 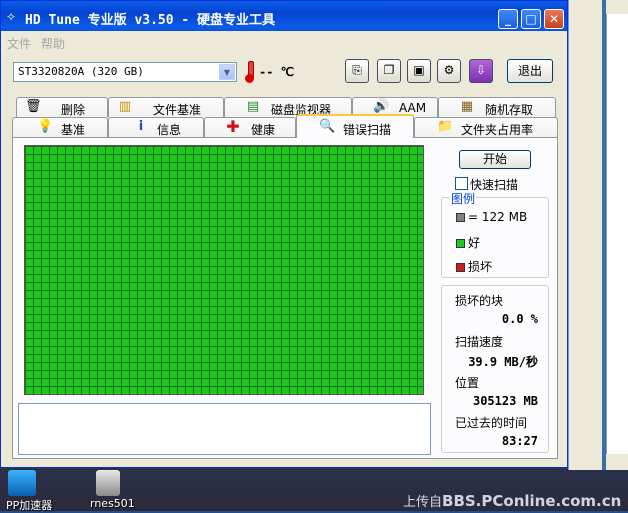 What do you see at coordinates (73, 110) in the screenshot?
I see `tab-erase-label: 删除` at bounding box center [73, 110].